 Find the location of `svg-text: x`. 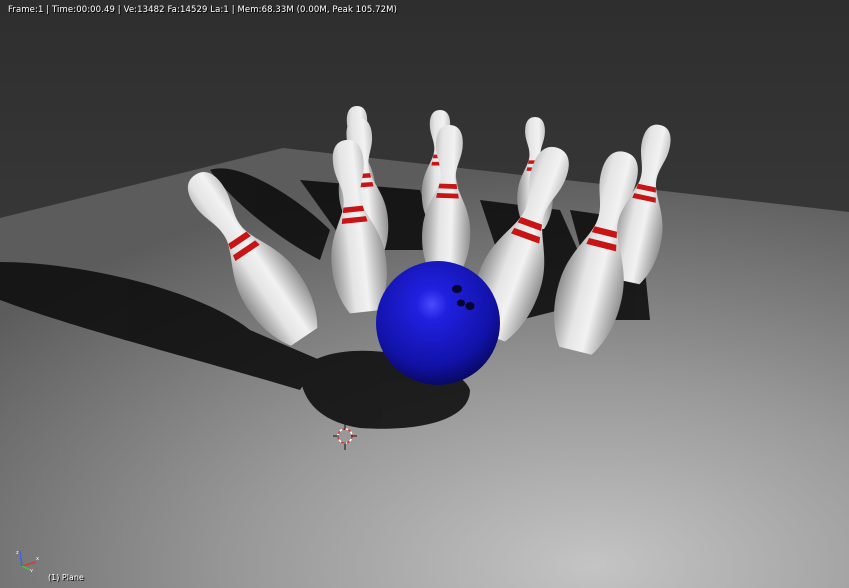

svg-text: x is located at coordinates (37, 559).